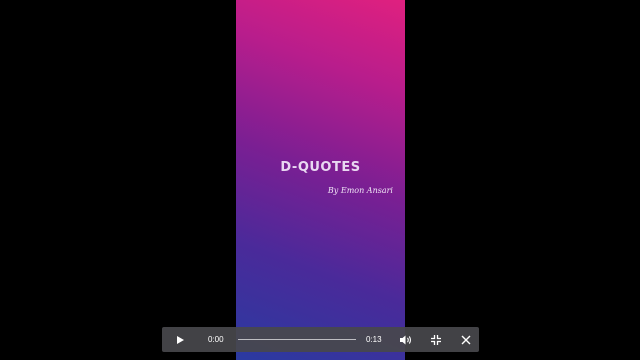  I want to click on exit-fullscreen-icon, so click(436, 339).